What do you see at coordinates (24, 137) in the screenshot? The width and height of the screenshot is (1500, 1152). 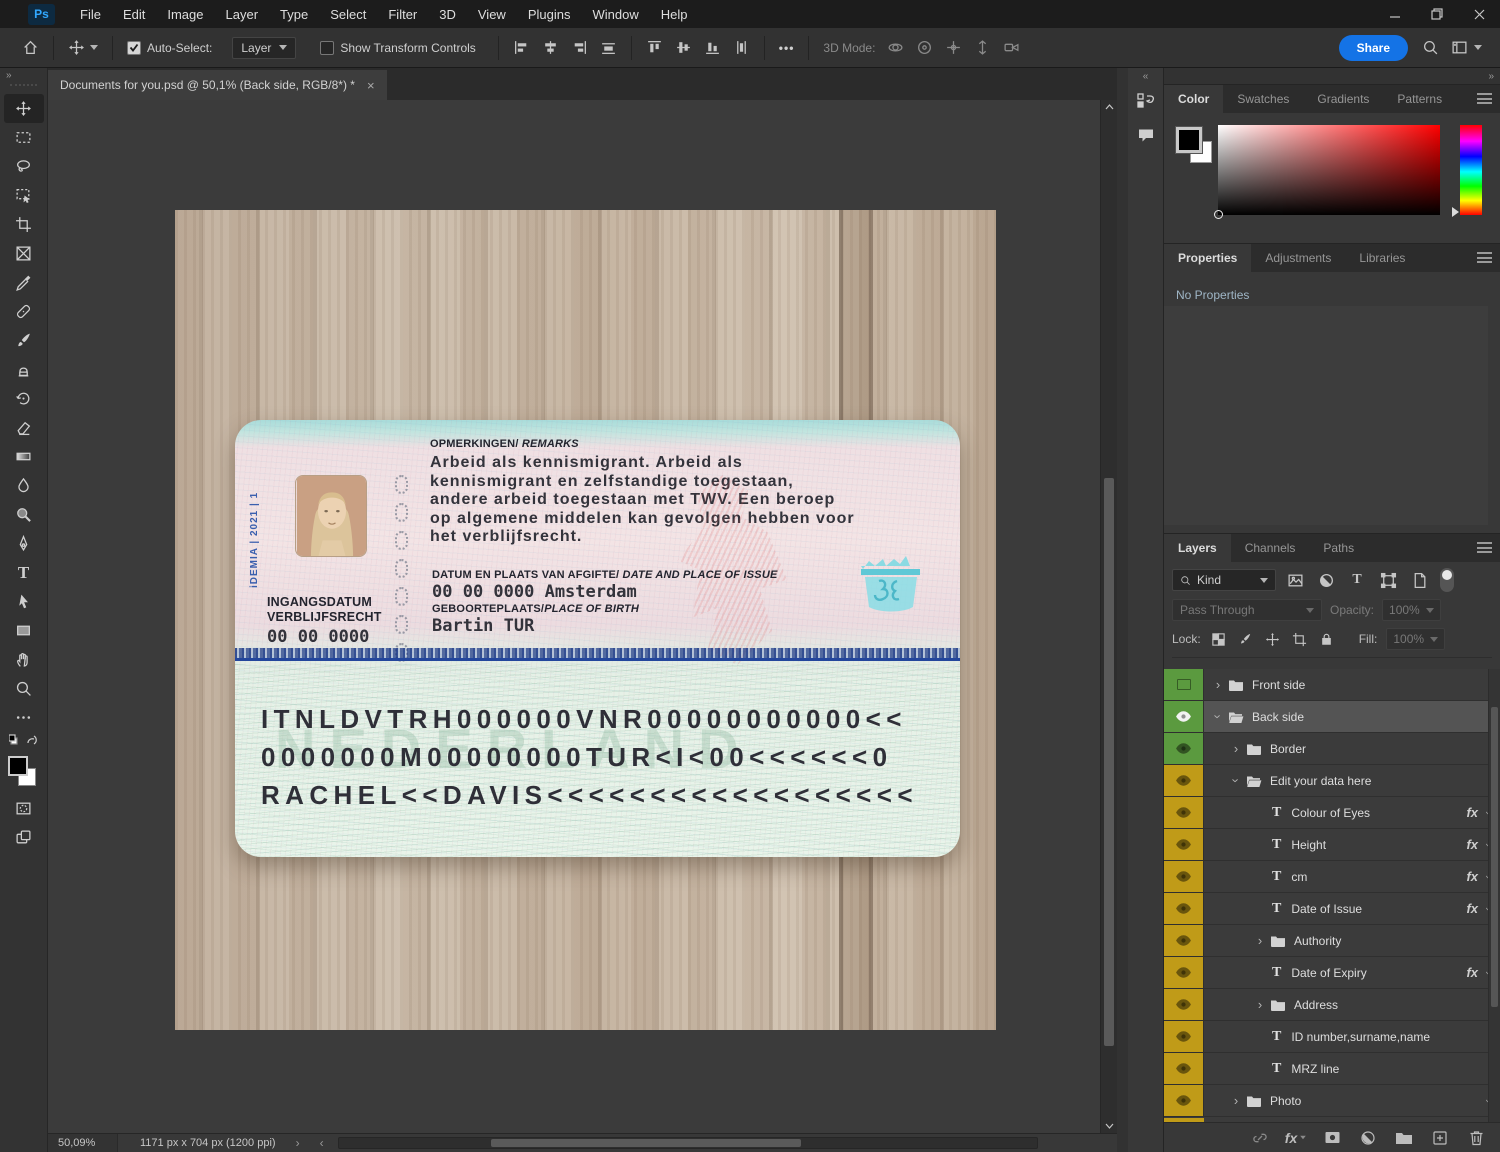 I see `marquee-tool` at bounding box center [24, 137].